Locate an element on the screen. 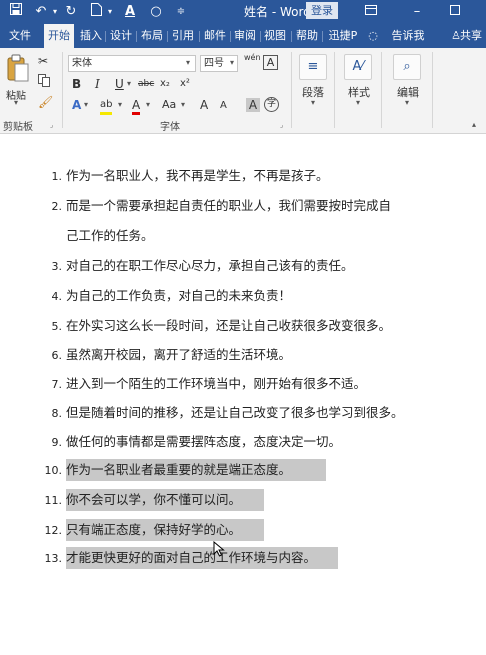  underline-button: U is located at coordinates (119, 84).